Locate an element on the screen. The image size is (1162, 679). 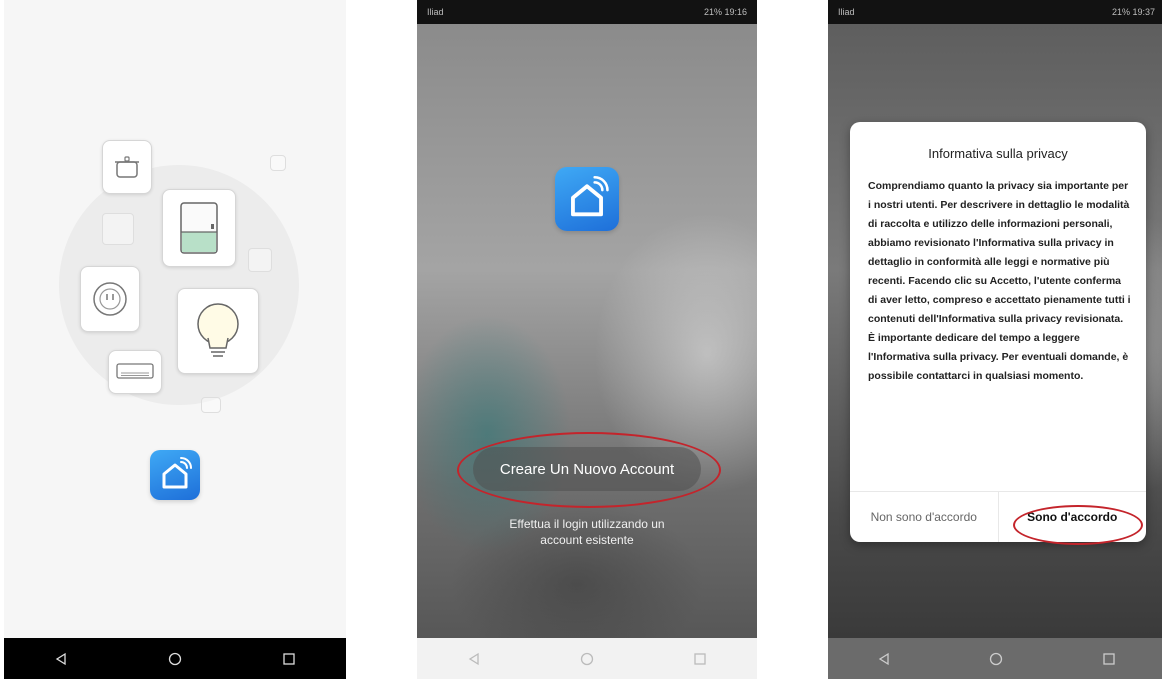
socket-device-tile is located at coordinates (110, 299).